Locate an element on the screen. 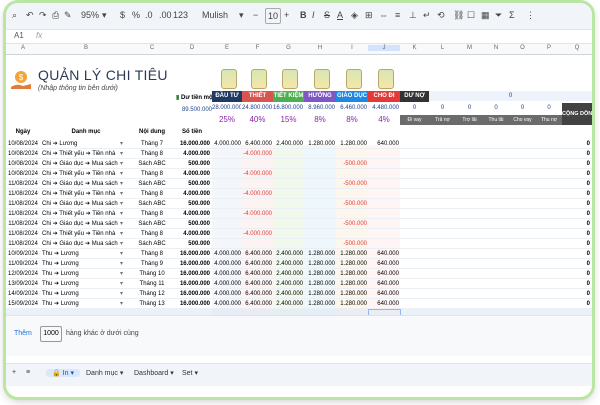 The image size is (600, 405). cell-date: 14/09/2024 is located at coordinates (23, 294).